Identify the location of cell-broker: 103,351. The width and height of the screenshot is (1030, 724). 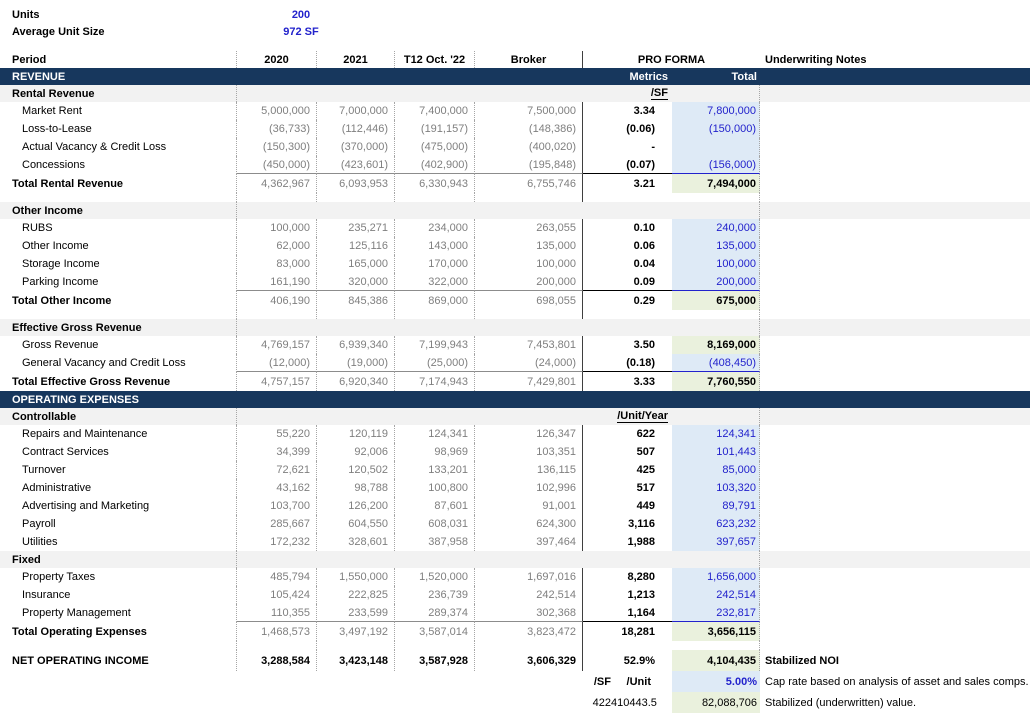
(529, 452).